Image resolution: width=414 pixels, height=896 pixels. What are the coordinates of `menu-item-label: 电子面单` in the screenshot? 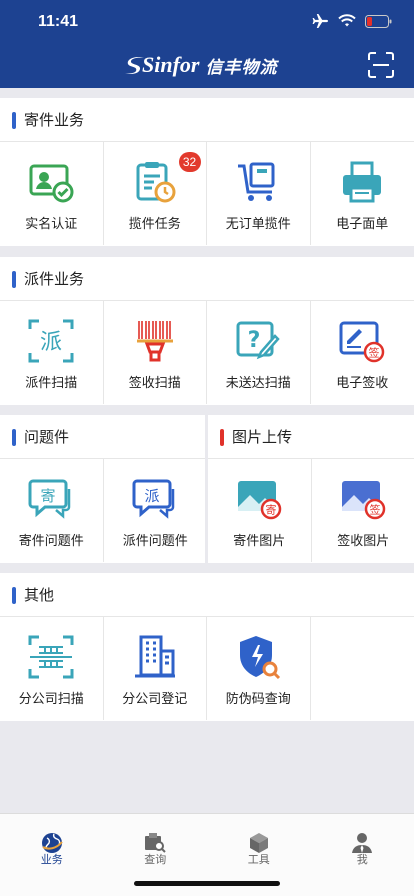 It's located at (362, 224).